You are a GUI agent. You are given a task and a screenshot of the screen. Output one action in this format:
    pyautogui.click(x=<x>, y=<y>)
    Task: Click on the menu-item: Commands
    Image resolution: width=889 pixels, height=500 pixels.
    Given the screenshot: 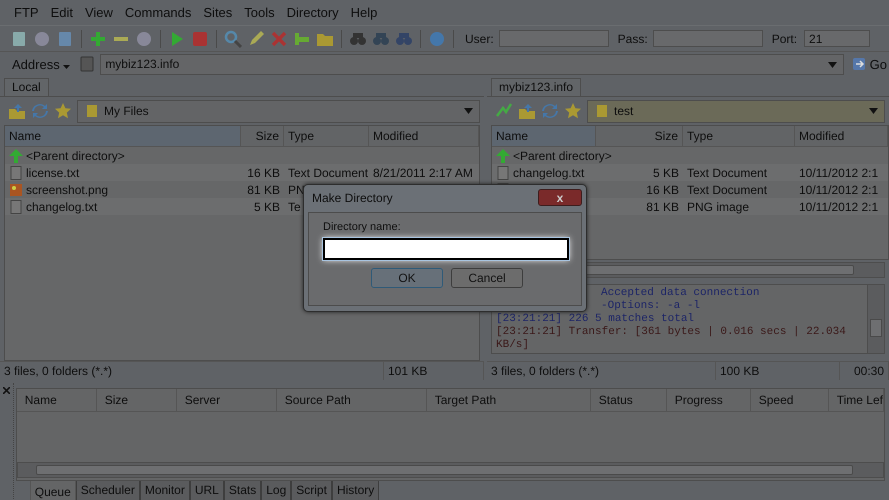 What is the action you would take?
    pyautogui.click(x=158, y=12)
    